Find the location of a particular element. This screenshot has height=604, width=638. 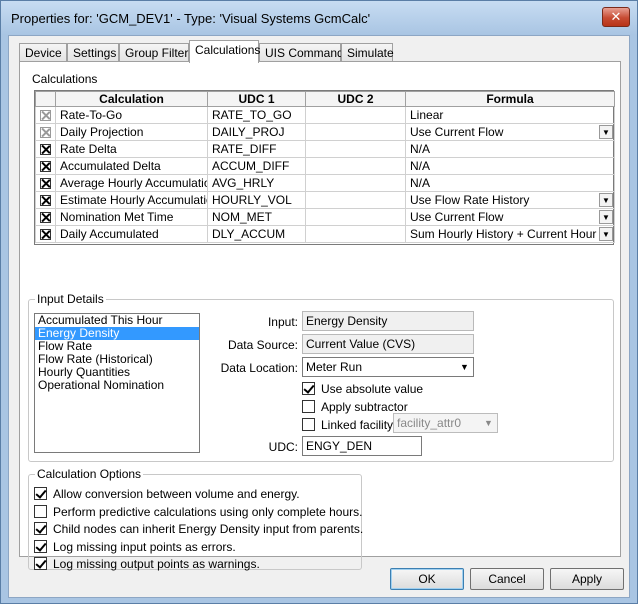

tab-device: Device is located at coordinates (43, 52).